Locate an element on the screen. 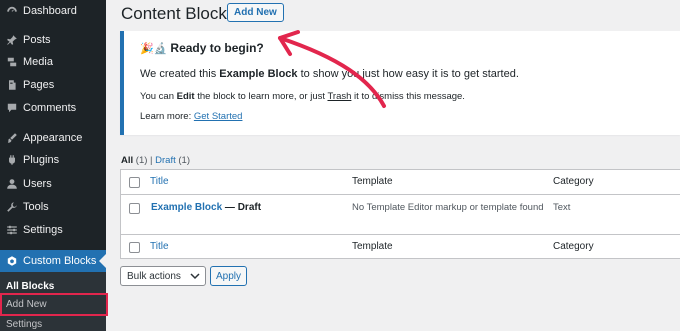 Image resolution: width=680 pixels, height=331 pixels. sidebar-item-label: Pages is located at coordinates (39, 85).